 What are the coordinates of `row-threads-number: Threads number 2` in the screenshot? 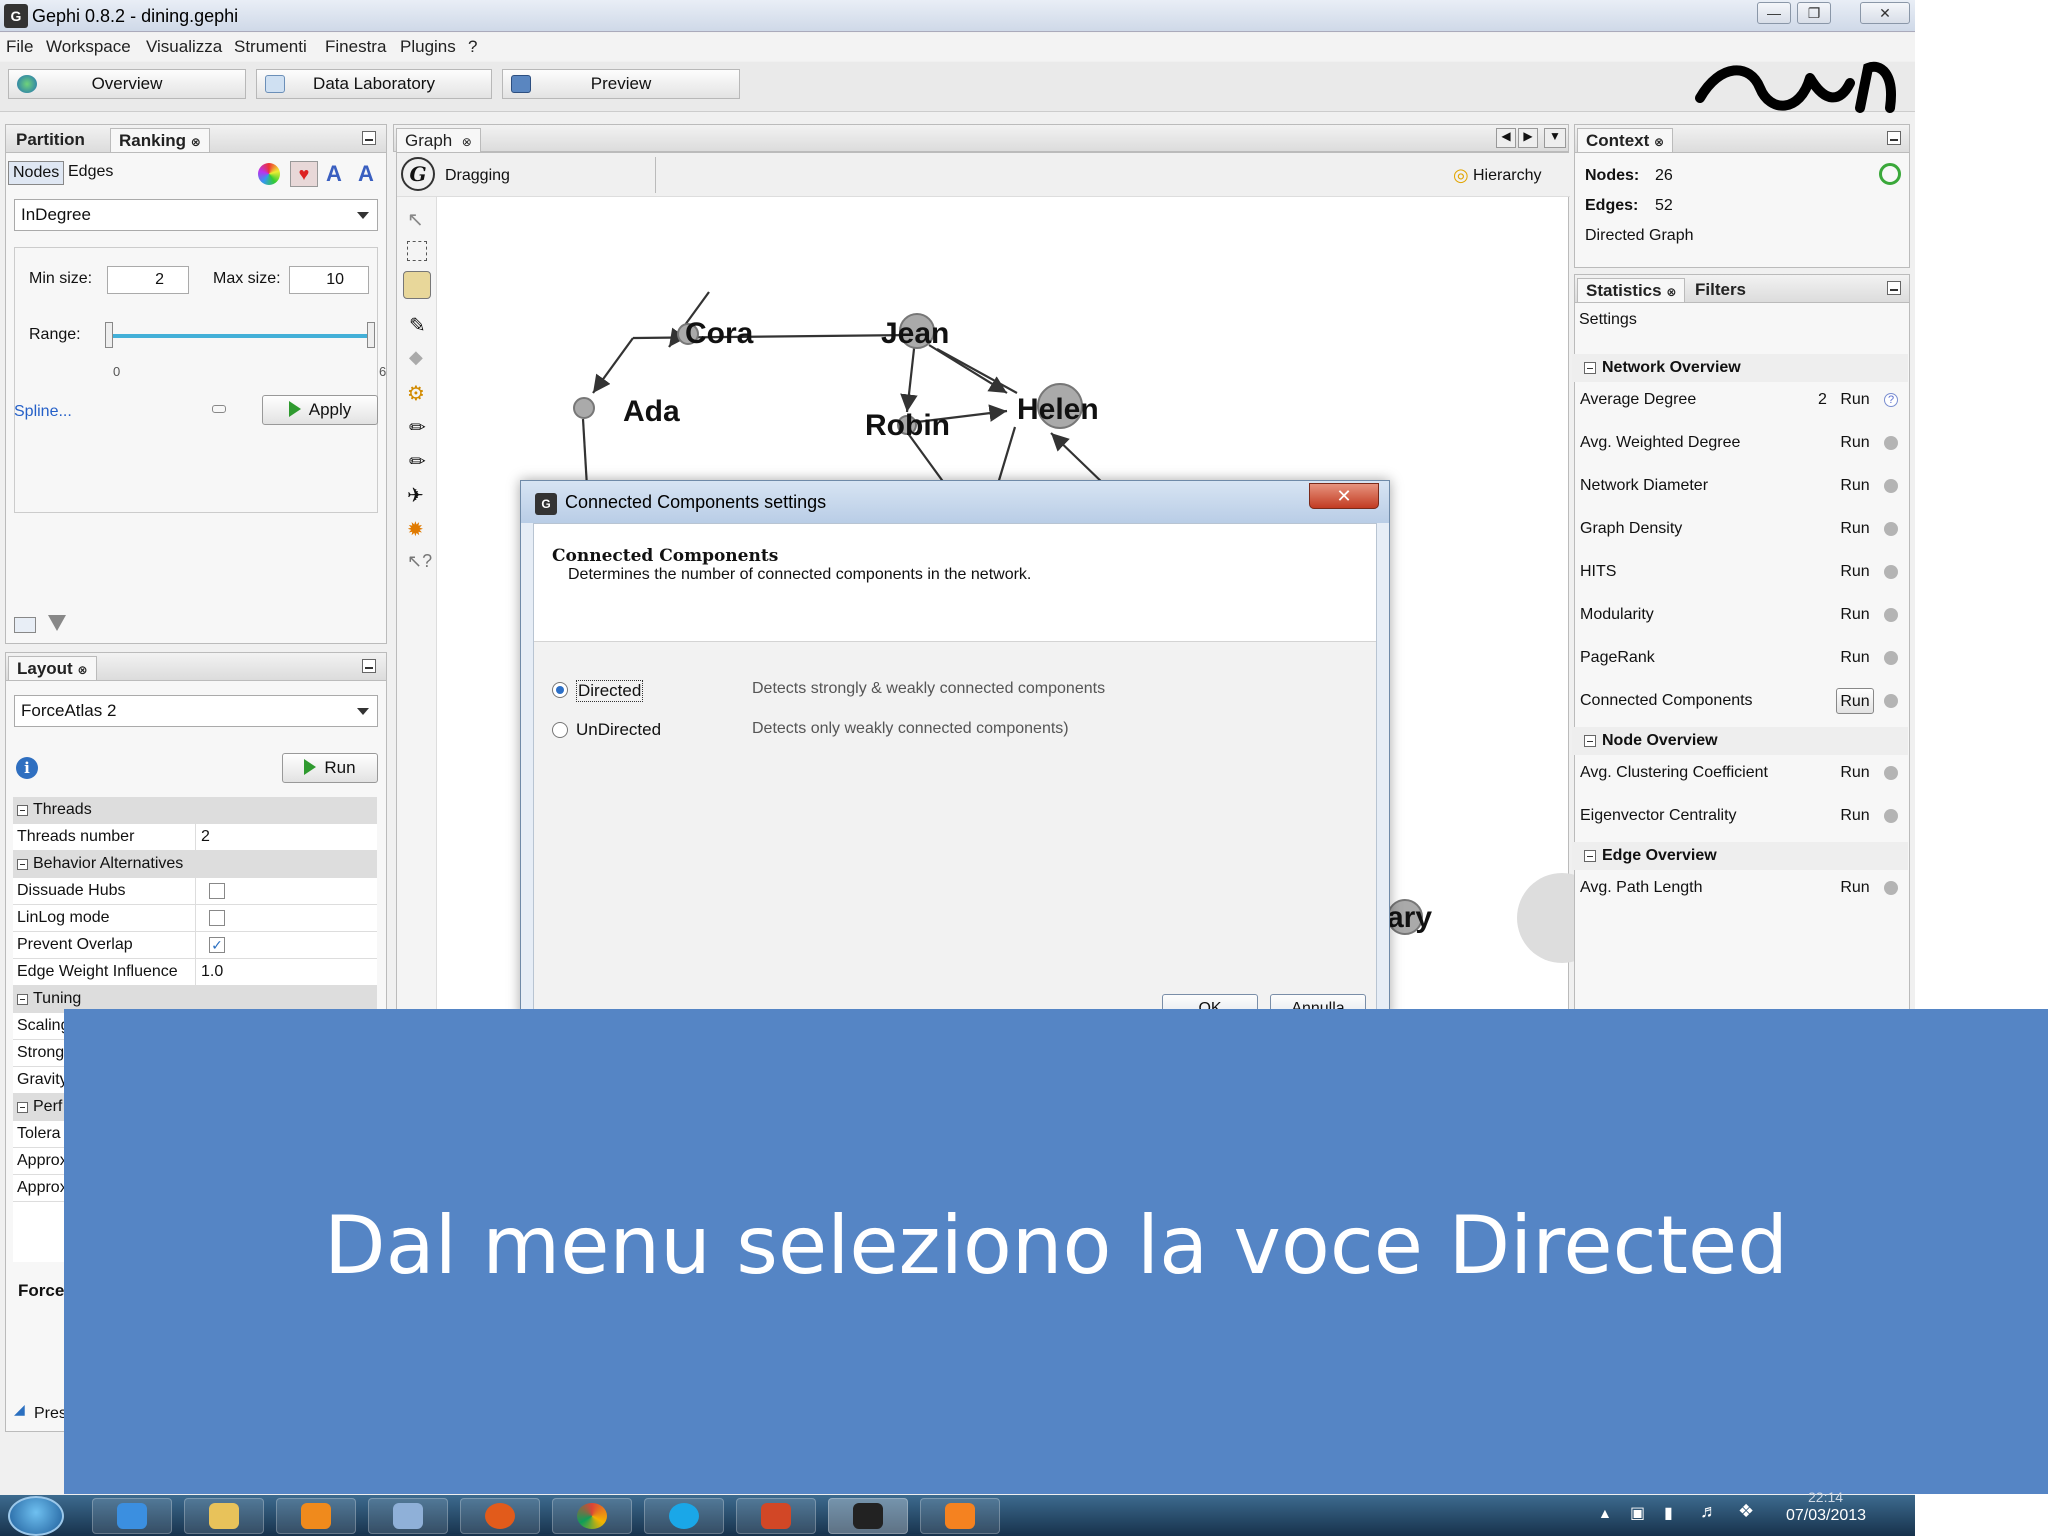 It's located at (195, 837).